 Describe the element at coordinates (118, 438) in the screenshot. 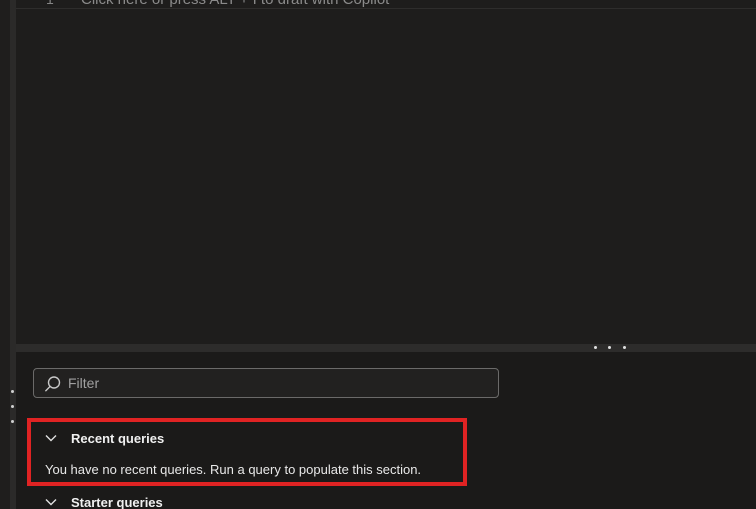

I see `recent-queries-title: Recent queries` at that location.